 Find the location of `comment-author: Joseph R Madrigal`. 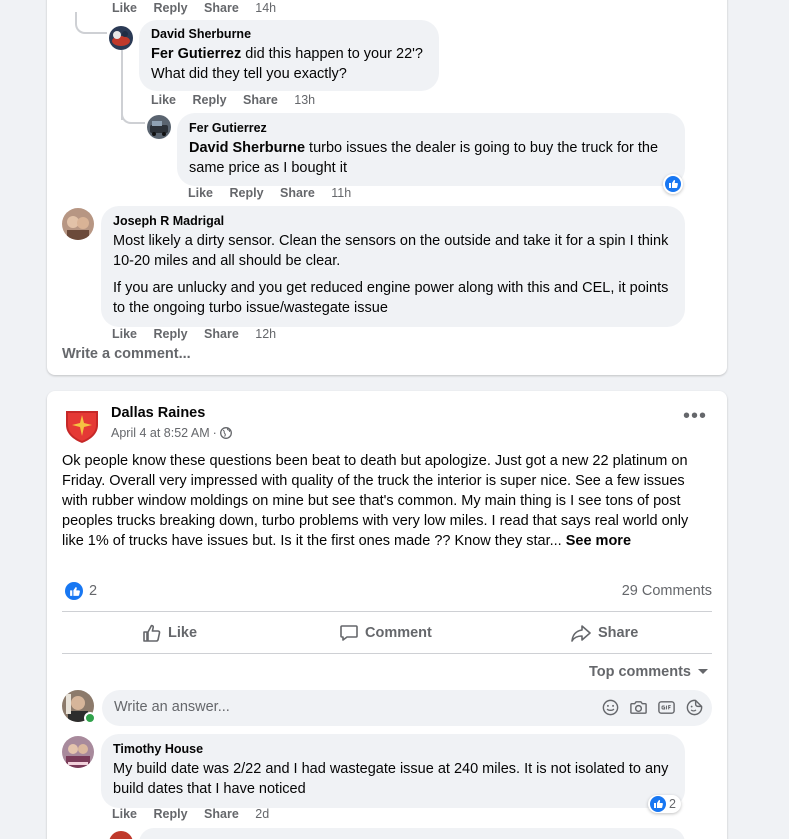

comment-author: Joseph R Madrigal is located at coordinates (393, 221).